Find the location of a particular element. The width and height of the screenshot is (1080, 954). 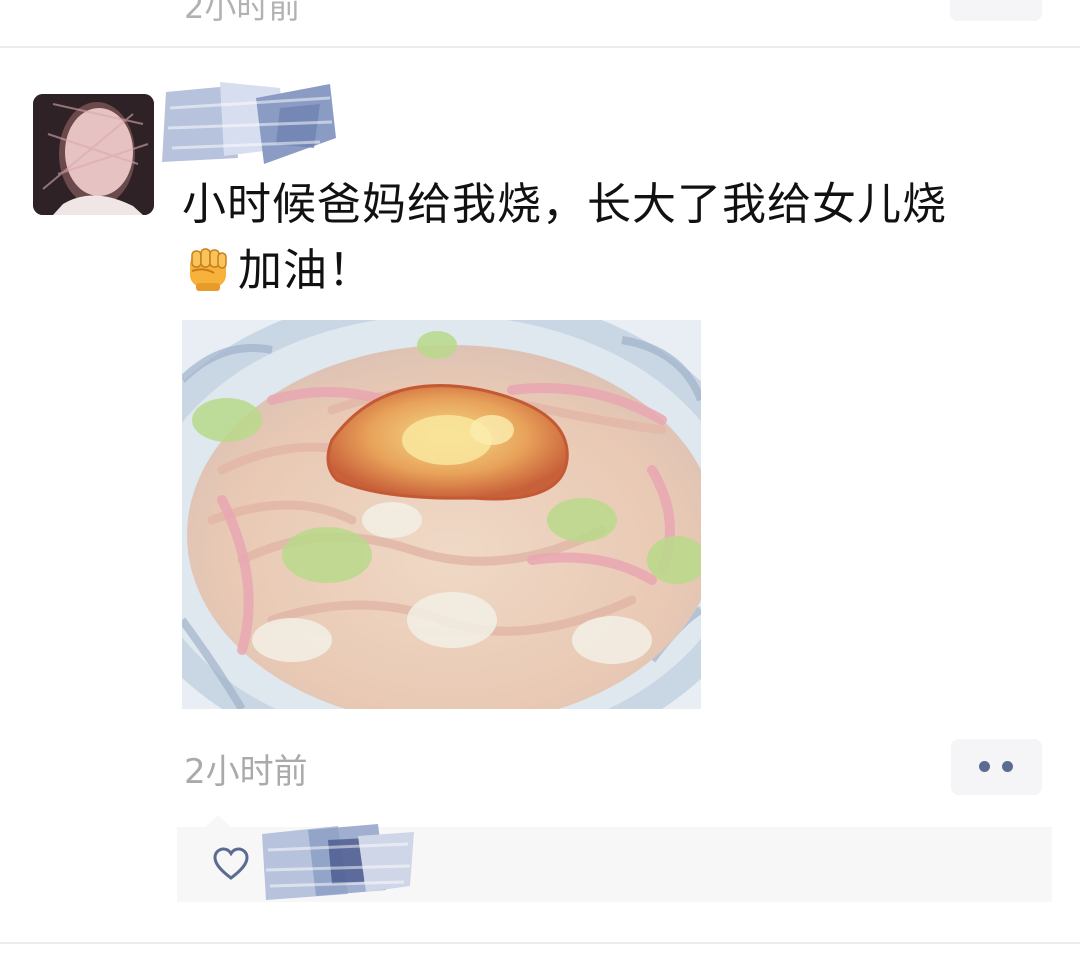

post-text-line1: 小时候爸妈给我烧，长大了我给女儿烧 is located at coordinates (564, 204).